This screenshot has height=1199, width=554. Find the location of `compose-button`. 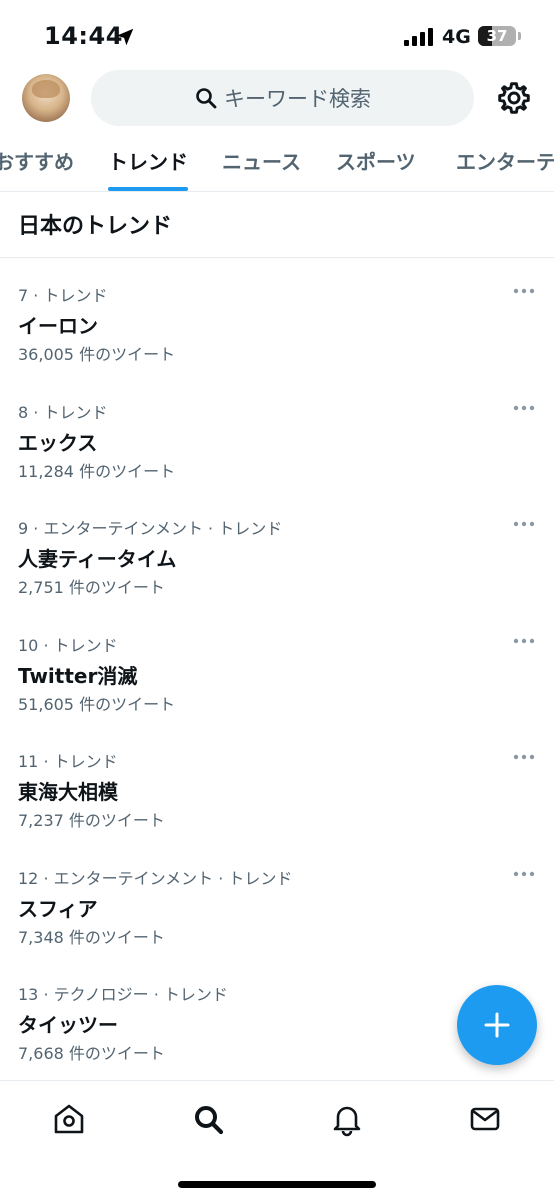

compose-button is located at coordinates (497, 1025).